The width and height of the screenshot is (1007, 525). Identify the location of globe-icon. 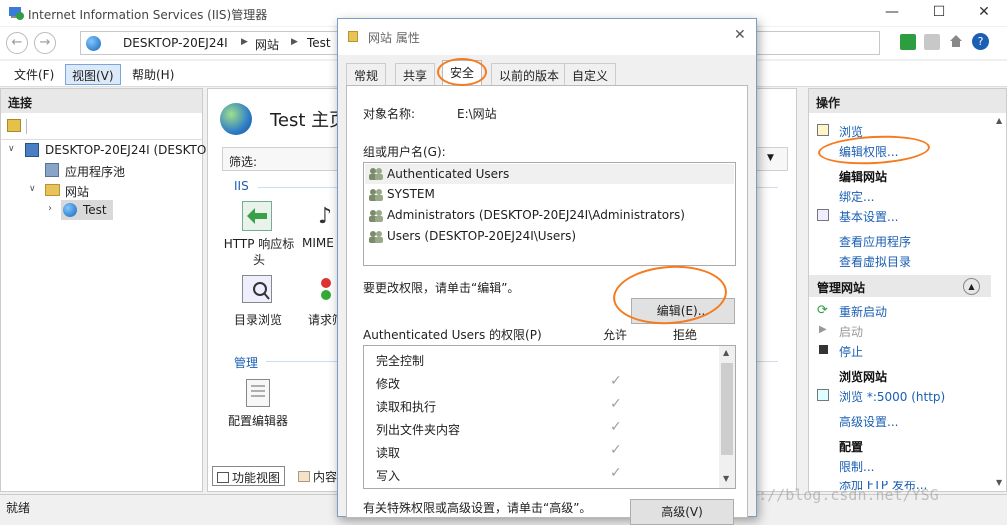
(236, 119).